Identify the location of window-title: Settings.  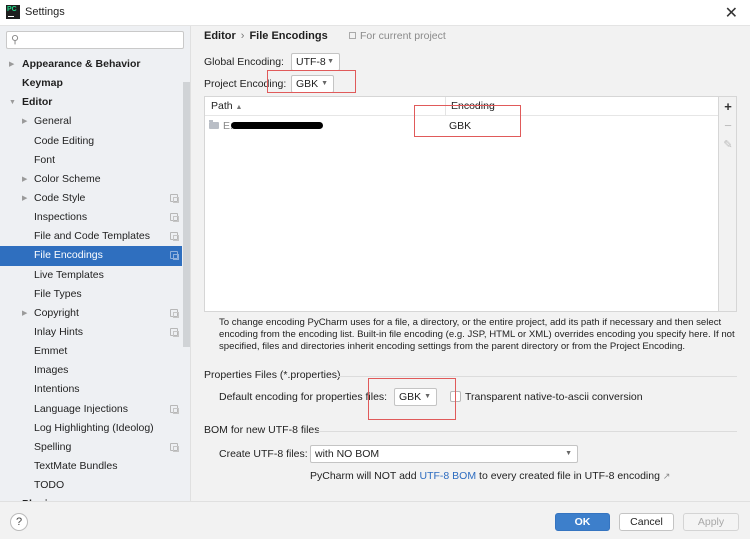
(45, 12).